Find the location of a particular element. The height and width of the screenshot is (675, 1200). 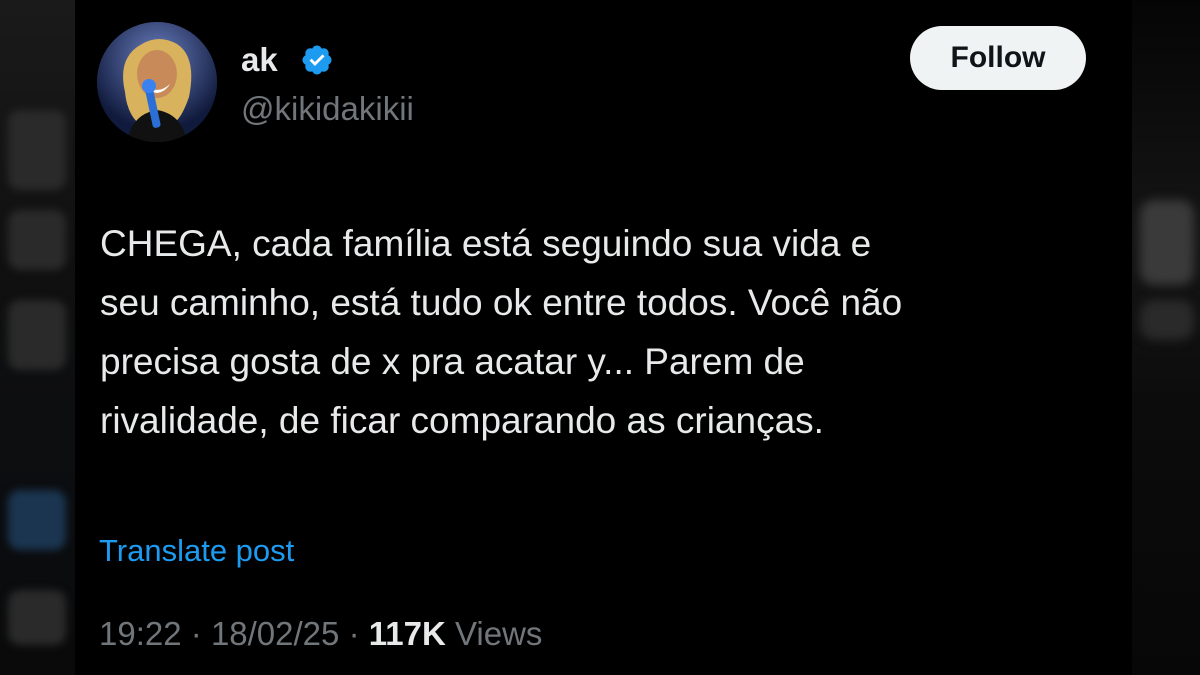

views-count: 117K is located at coordinates (407, 633).